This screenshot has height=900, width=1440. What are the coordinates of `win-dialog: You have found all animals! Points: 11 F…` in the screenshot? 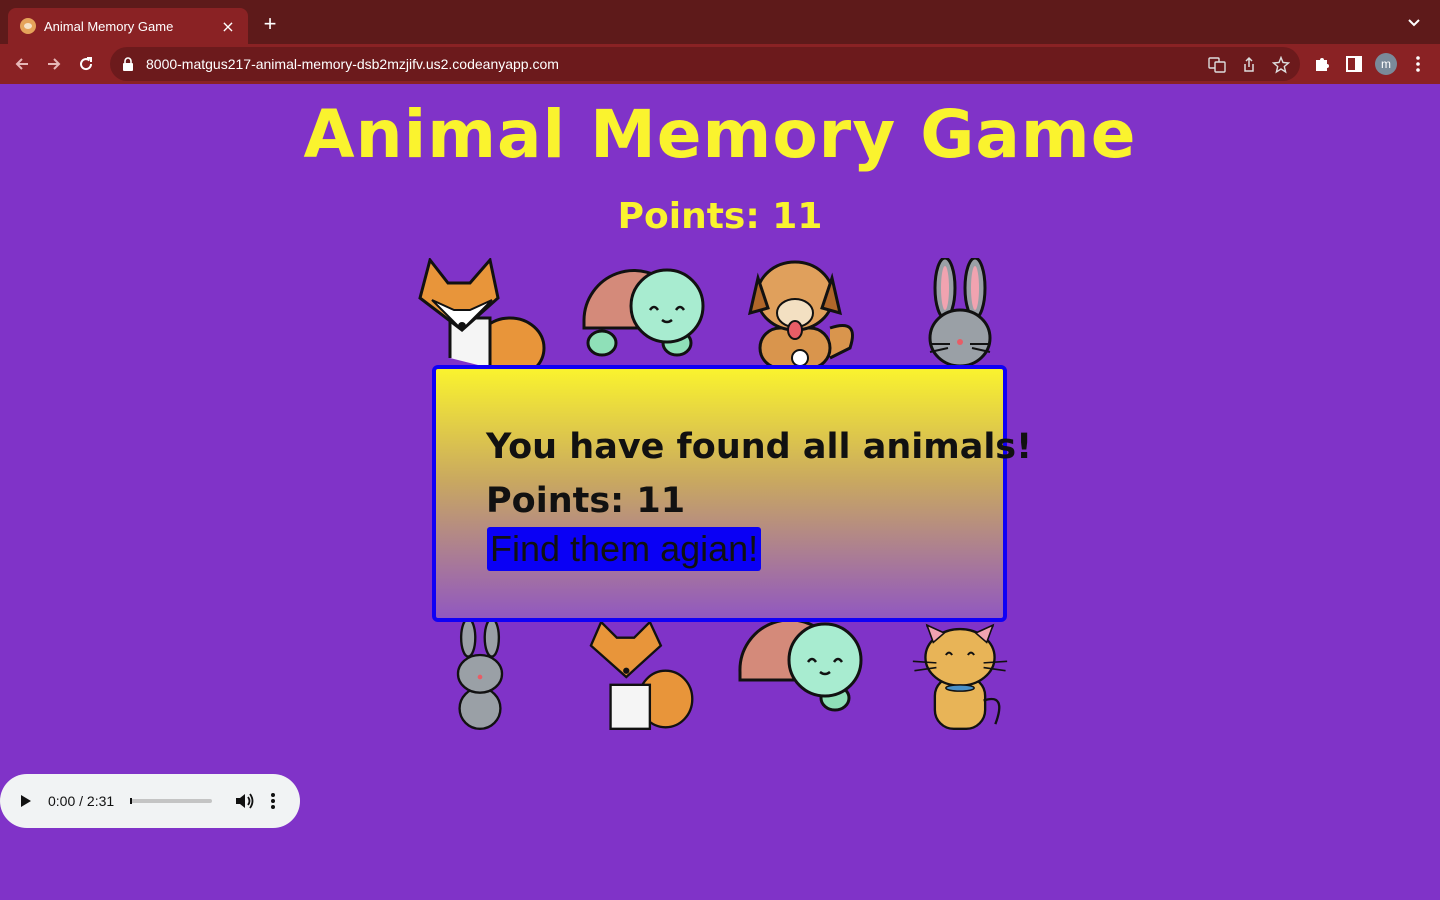 It's located at (732, 493).